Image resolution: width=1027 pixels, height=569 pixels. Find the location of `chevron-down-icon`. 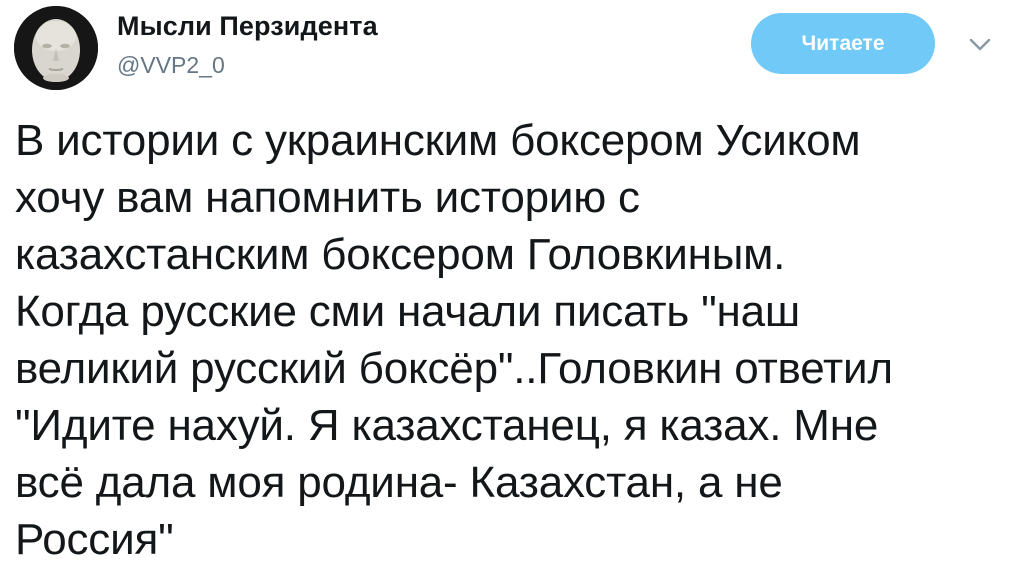

chevron-down-icon is located at coordinates (980, 44).